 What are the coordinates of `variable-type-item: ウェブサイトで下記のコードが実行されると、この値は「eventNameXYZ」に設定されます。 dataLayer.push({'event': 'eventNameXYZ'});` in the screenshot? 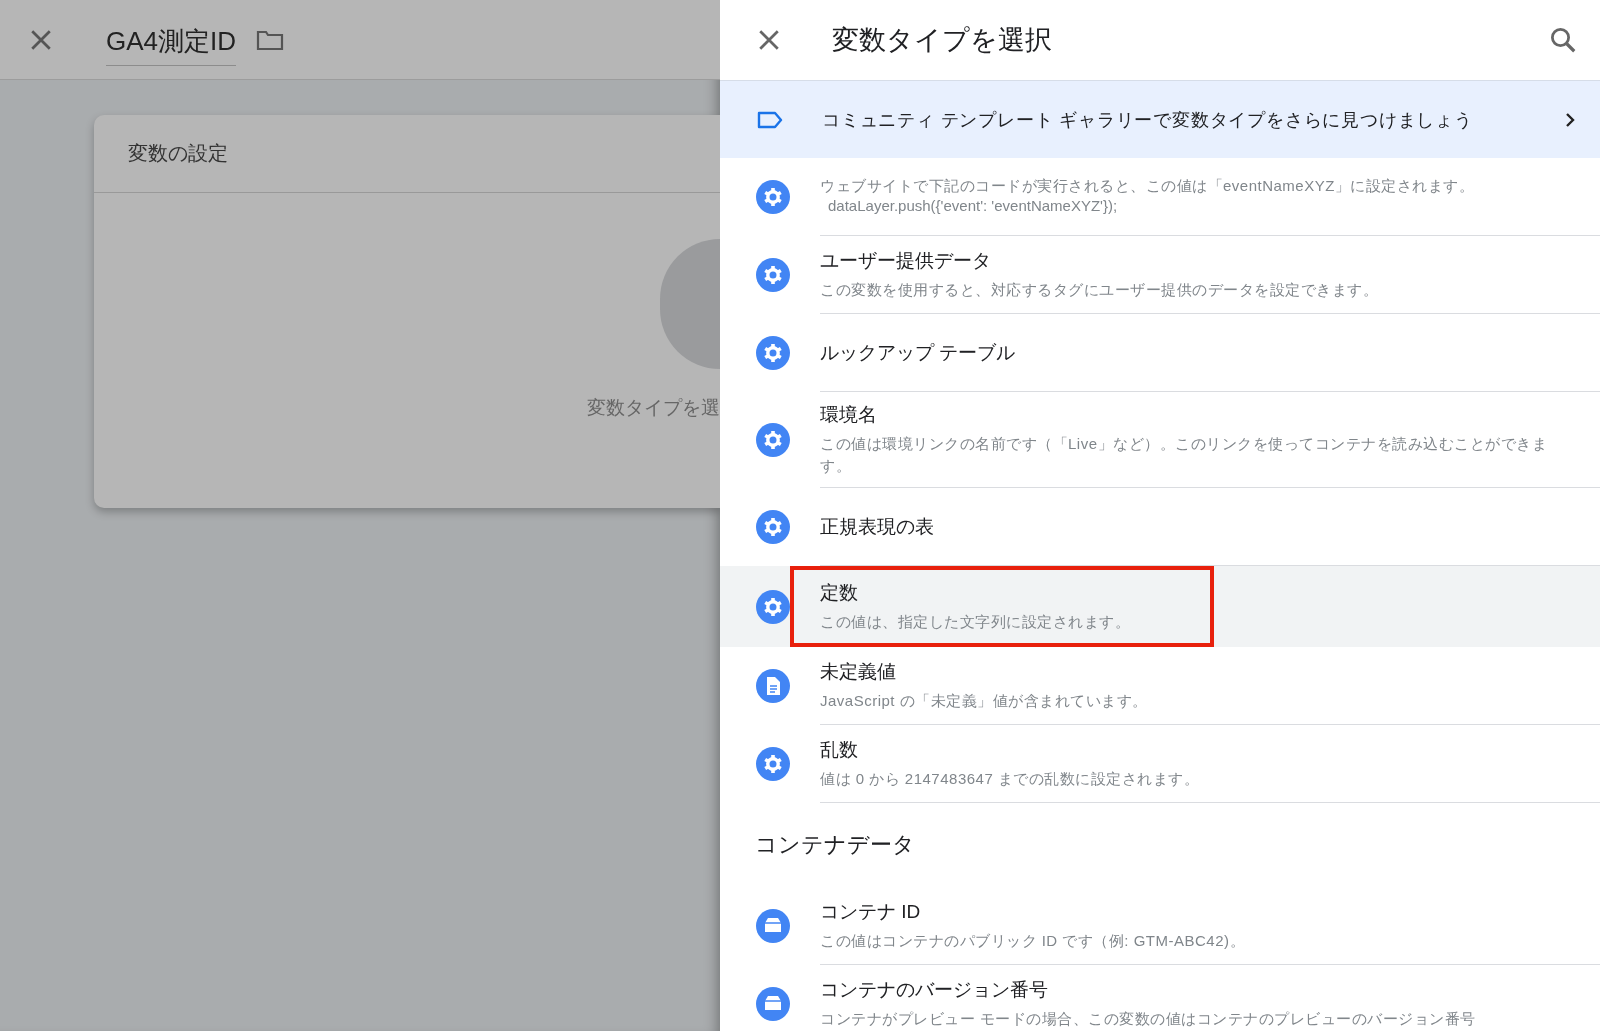 It's located at (1160, 197).